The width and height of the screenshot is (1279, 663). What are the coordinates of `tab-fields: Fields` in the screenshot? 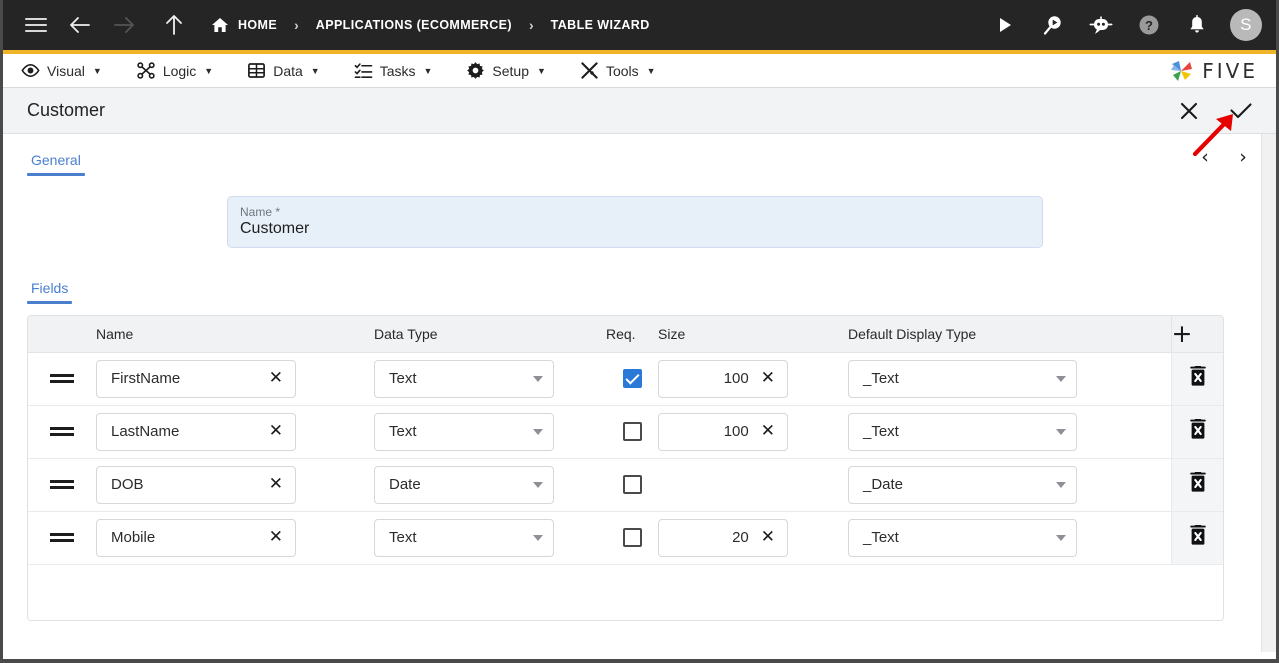 It's located at (50, 289).